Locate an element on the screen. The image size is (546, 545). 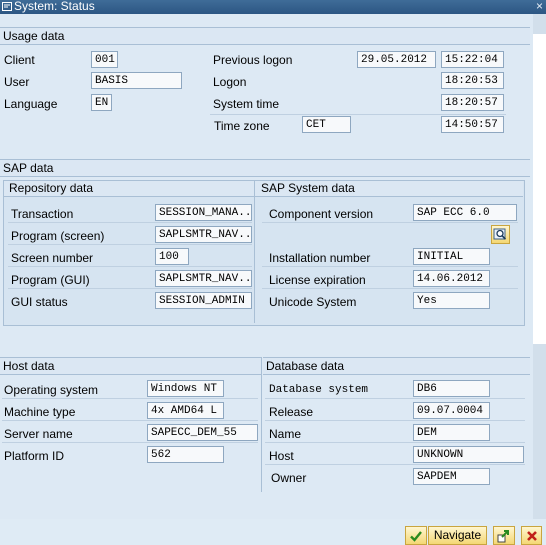
platform-id-value: 562 is located at coordinates (185, 454).